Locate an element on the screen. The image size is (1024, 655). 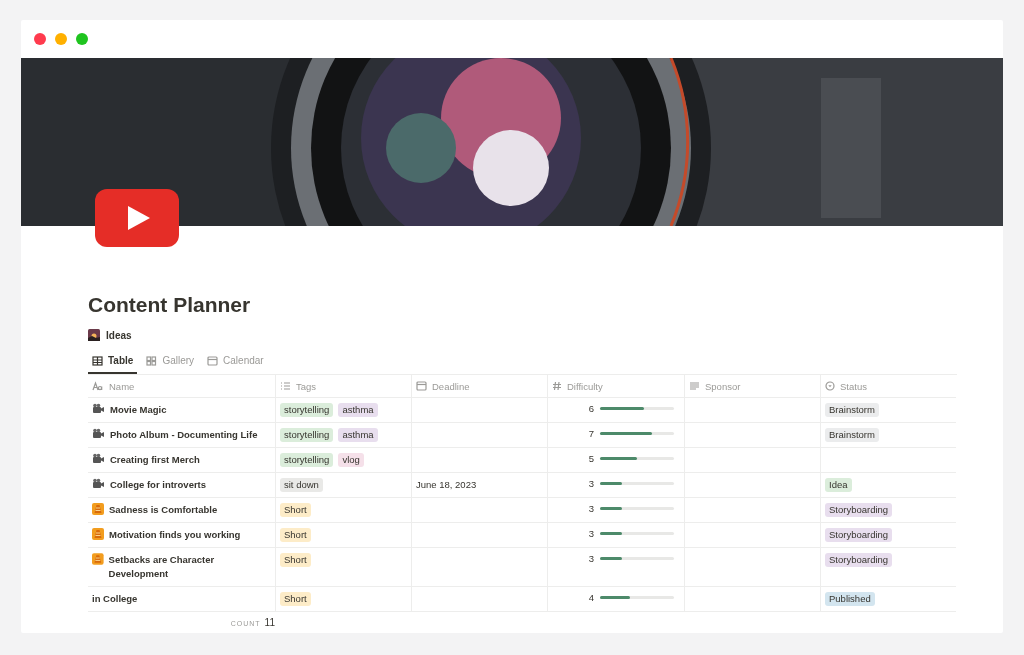
tag: sit down is located at coordinates (301, 485).